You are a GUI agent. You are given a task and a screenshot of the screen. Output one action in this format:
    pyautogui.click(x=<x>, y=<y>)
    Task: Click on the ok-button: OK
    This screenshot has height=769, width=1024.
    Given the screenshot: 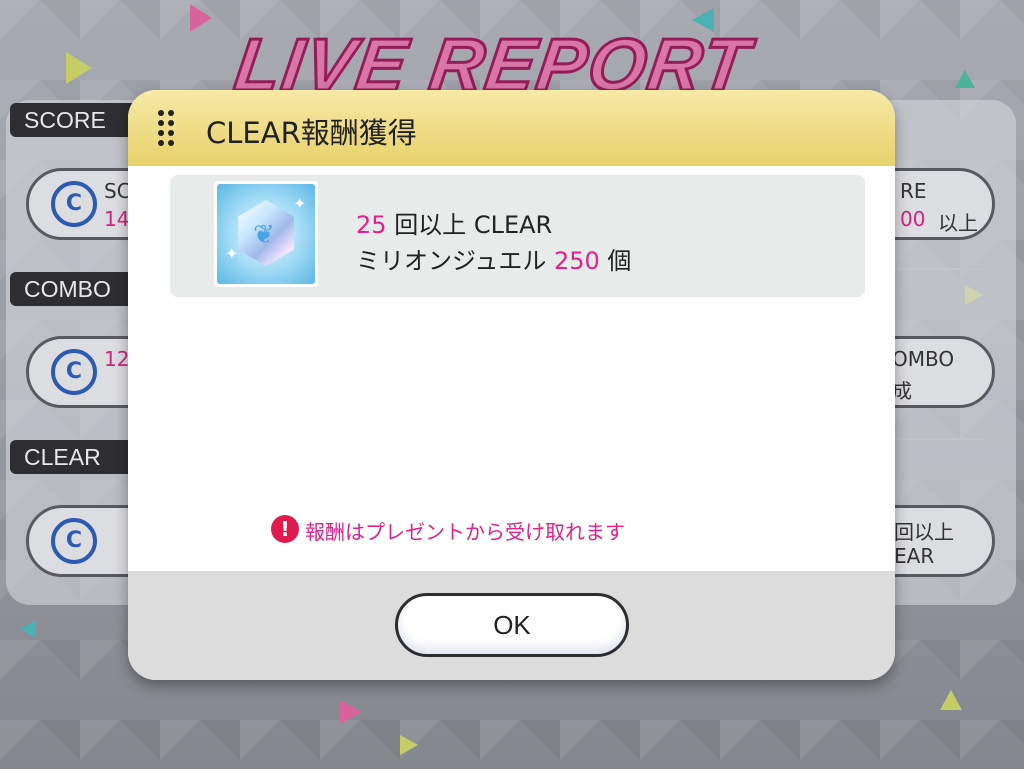 What is the action you would take?
    pyautogui.click(x=512, y=625)
    